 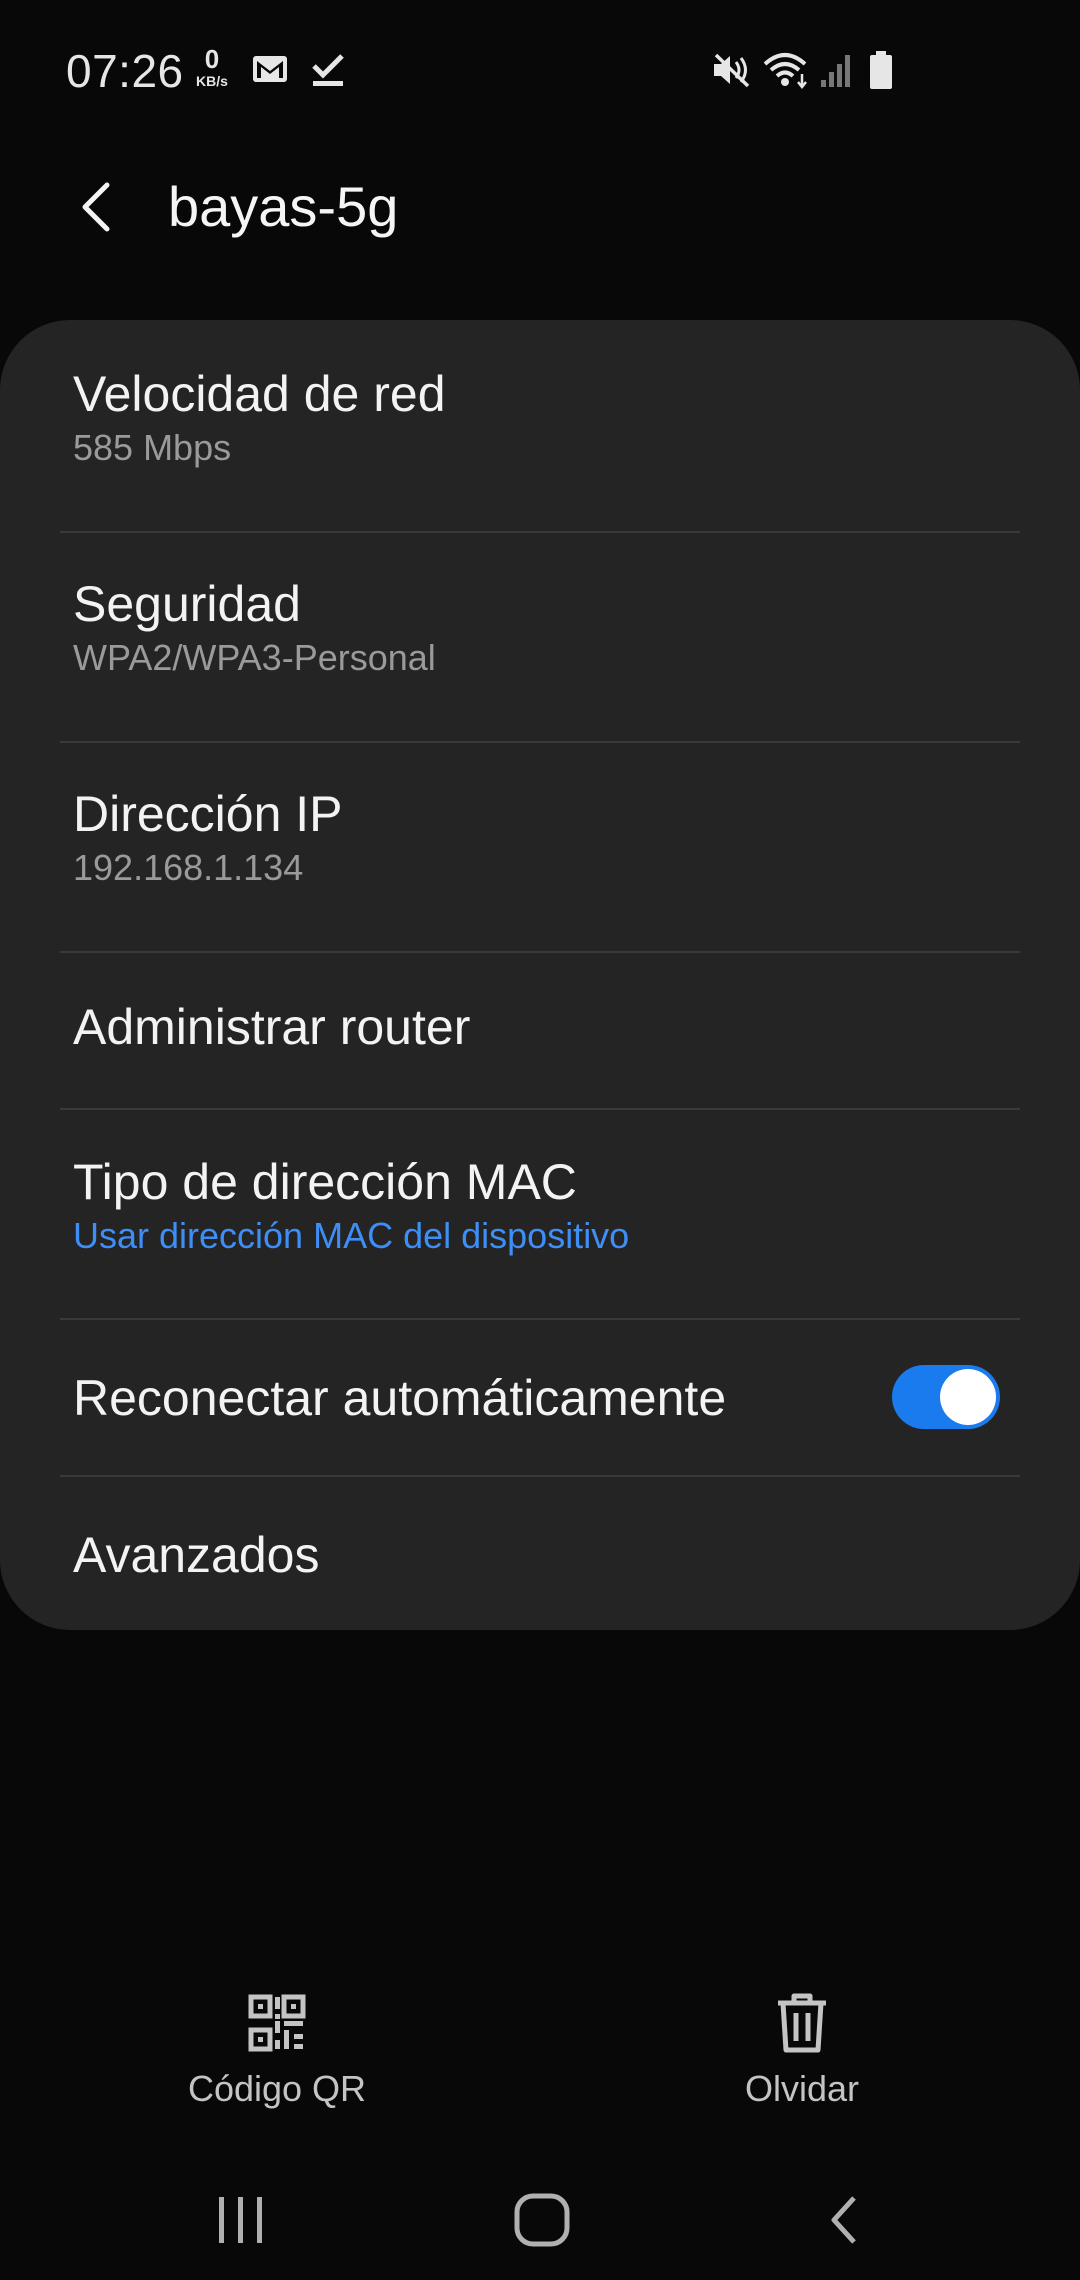 What do you see at coordinates (540, 417) in the screenshot?
I see `network-speed-item: Velocidad de red 585 Mbps` at bounding box center [540, 417].